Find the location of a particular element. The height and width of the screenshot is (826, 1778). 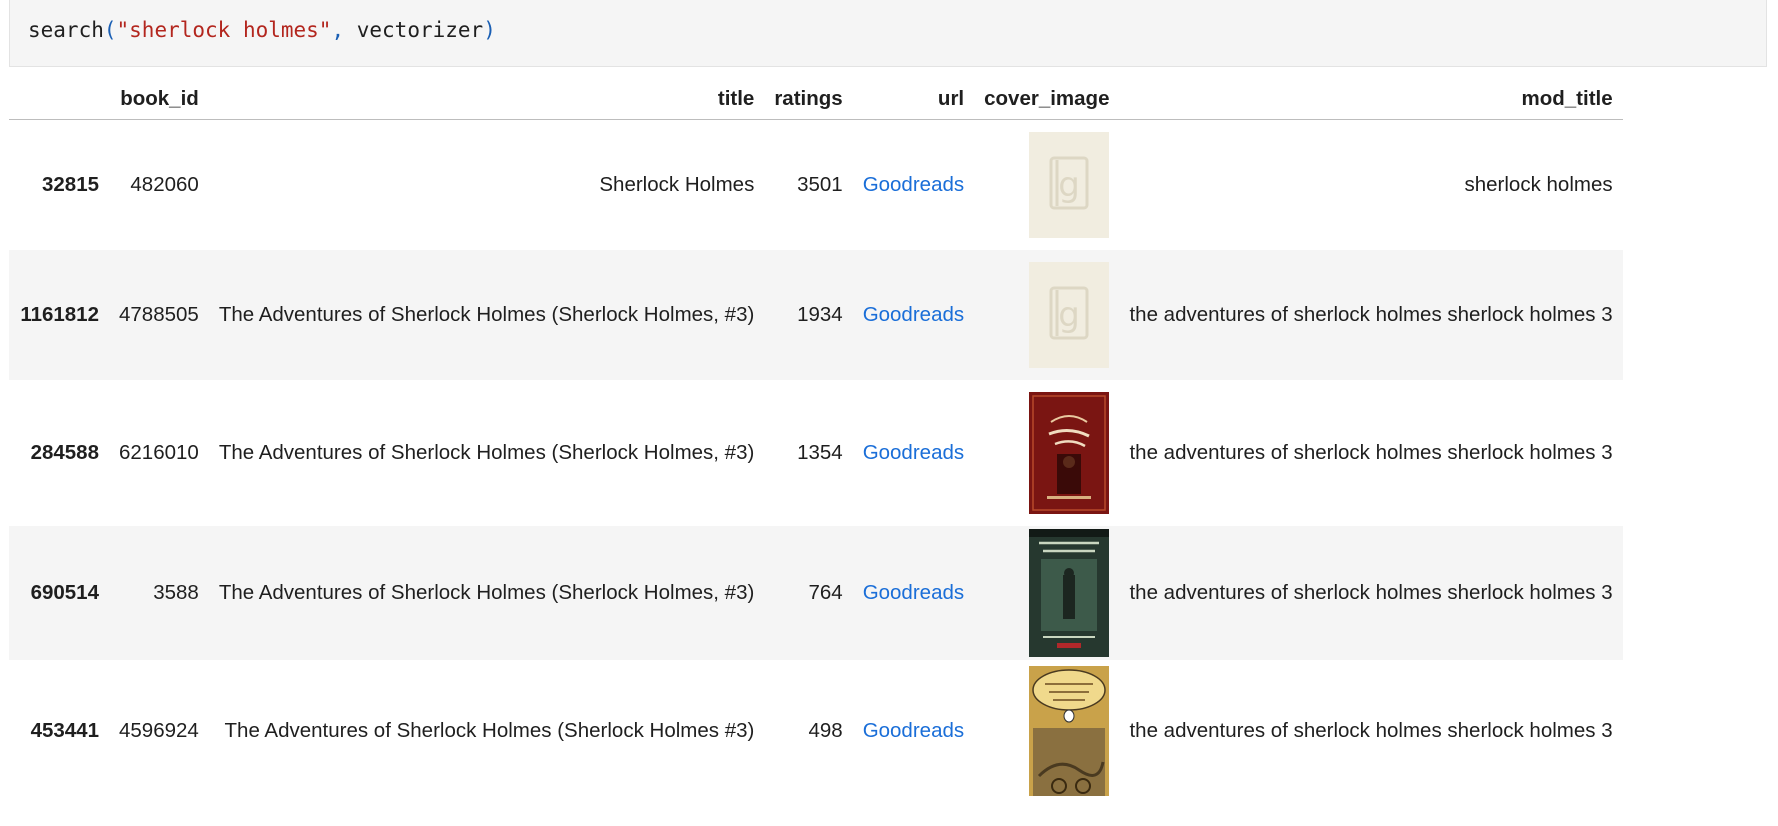

row-index: 284588 is located at coordinates (64, 452).